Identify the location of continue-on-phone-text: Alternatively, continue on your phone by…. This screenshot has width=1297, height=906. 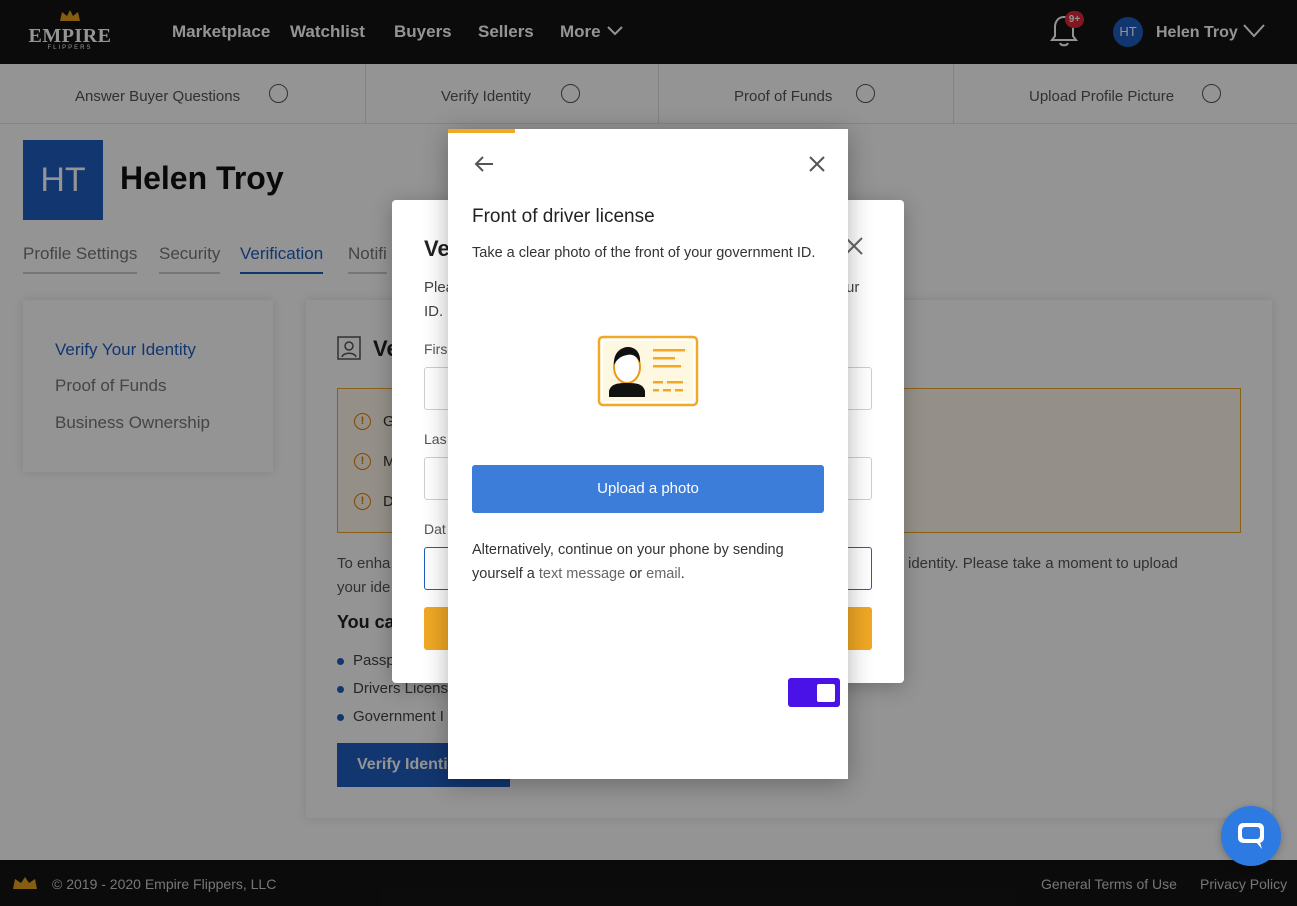
(628, 562).